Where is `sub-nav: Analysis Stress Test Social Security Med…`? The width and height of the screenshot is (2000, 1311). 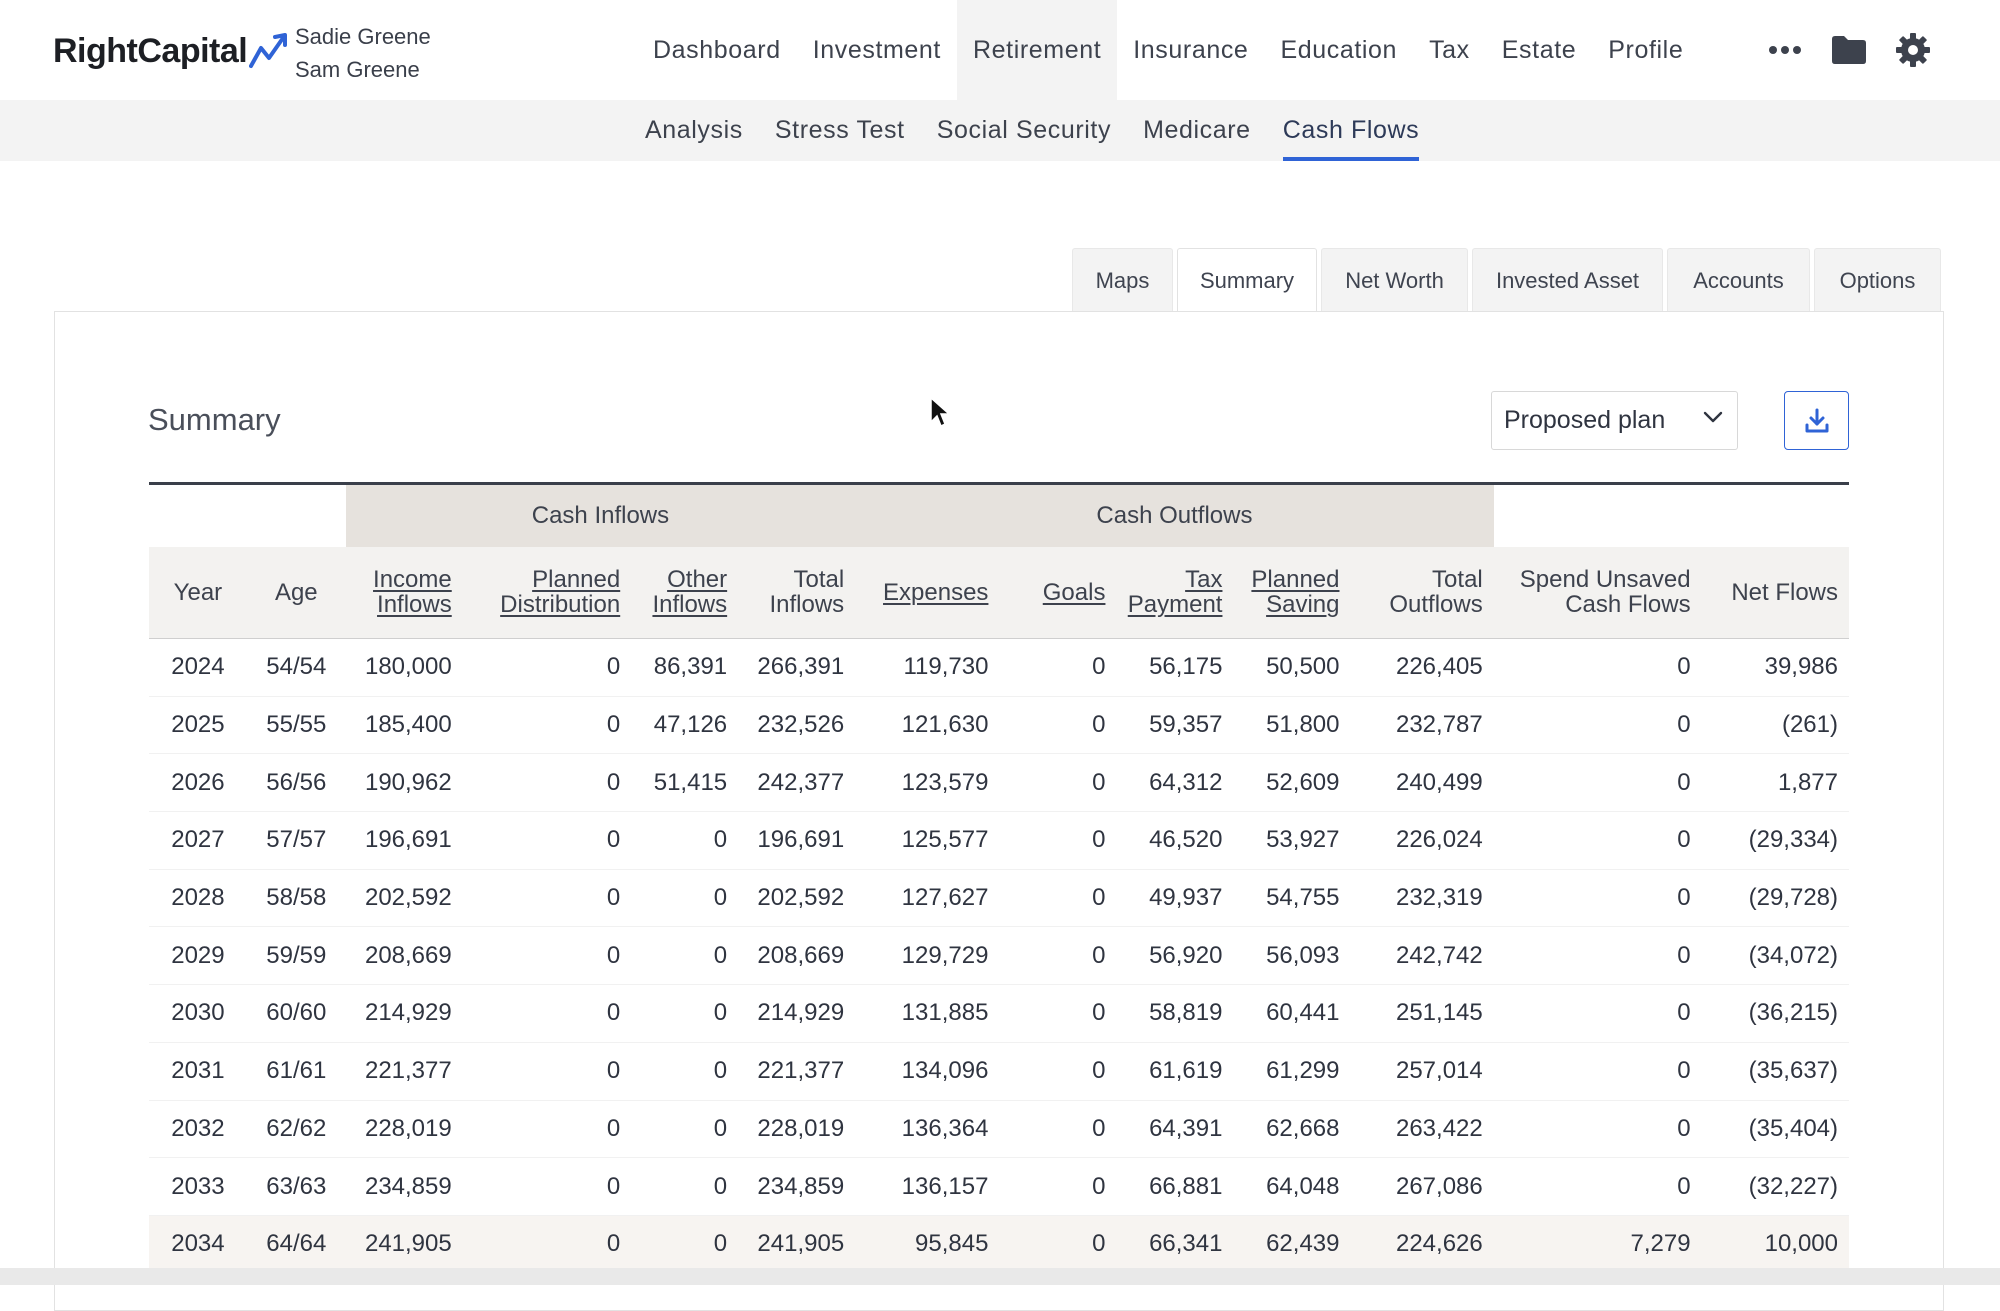
sub-nav: Analysis Stress Test Social Security Med… is located at coordinates (1000, 130).